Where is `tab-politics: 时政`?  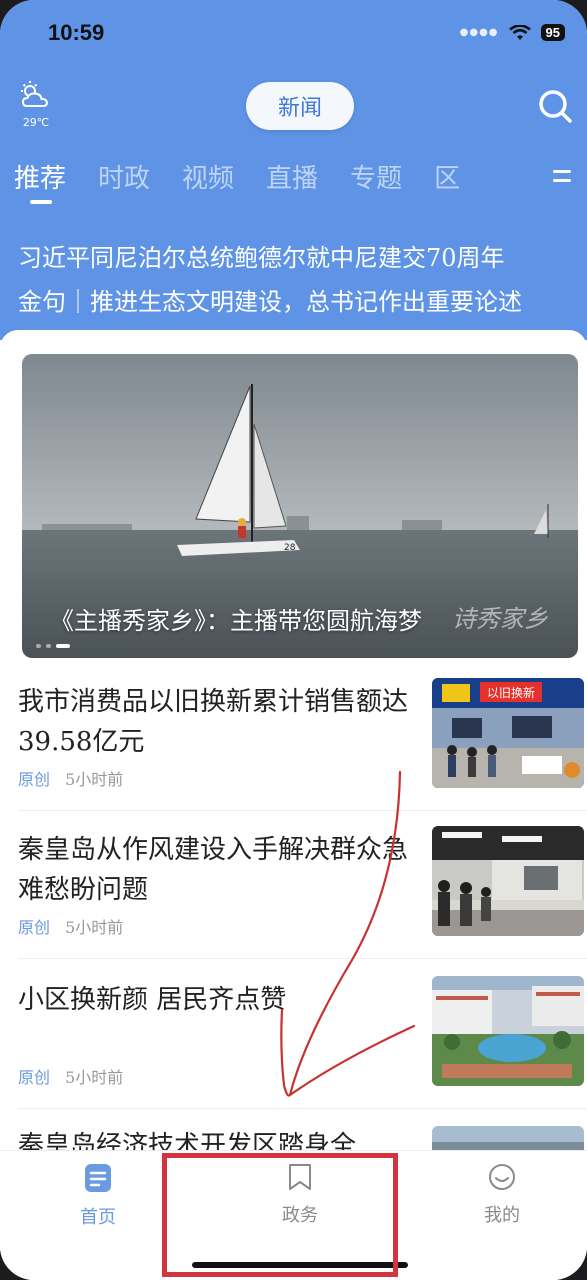 tab-politics: 时政 is located at coordinates (124, 176).